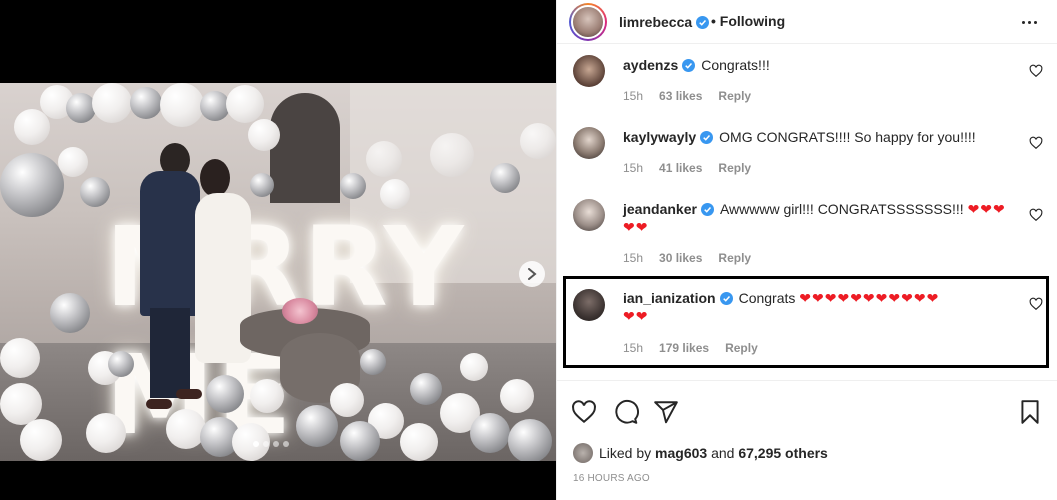 The width and height of the screenshot is (1057, 500). What do you see at coordinates (806, 322) in the screenshot?
I see `highlight-annotation-box` at bounding box center [806, 322].